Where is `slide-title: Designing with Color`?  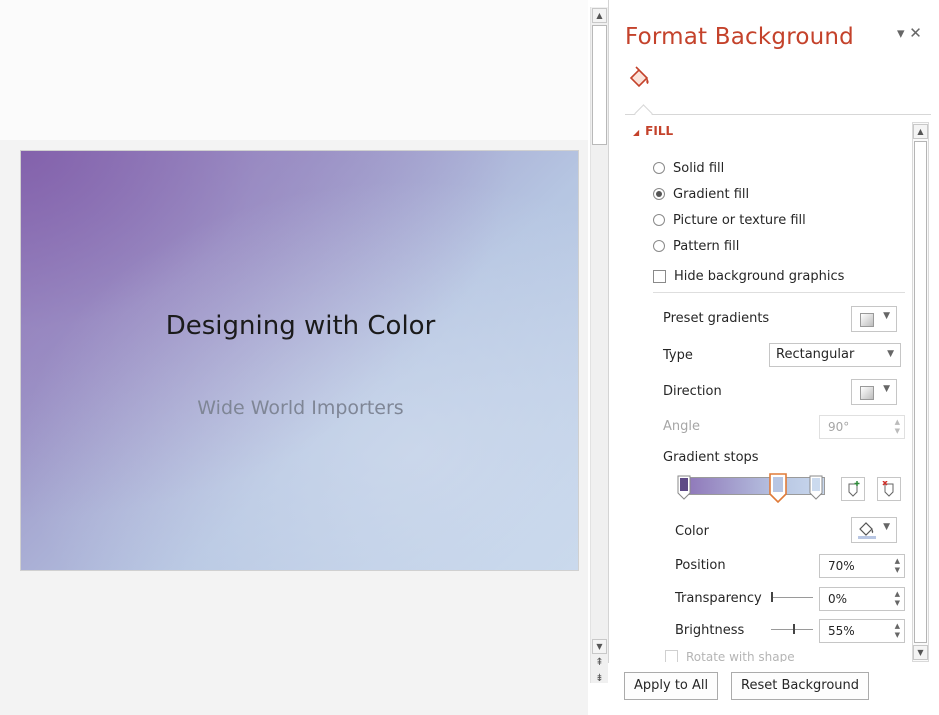
slide-title: Designing with Color is located at coordinates (299, 326).